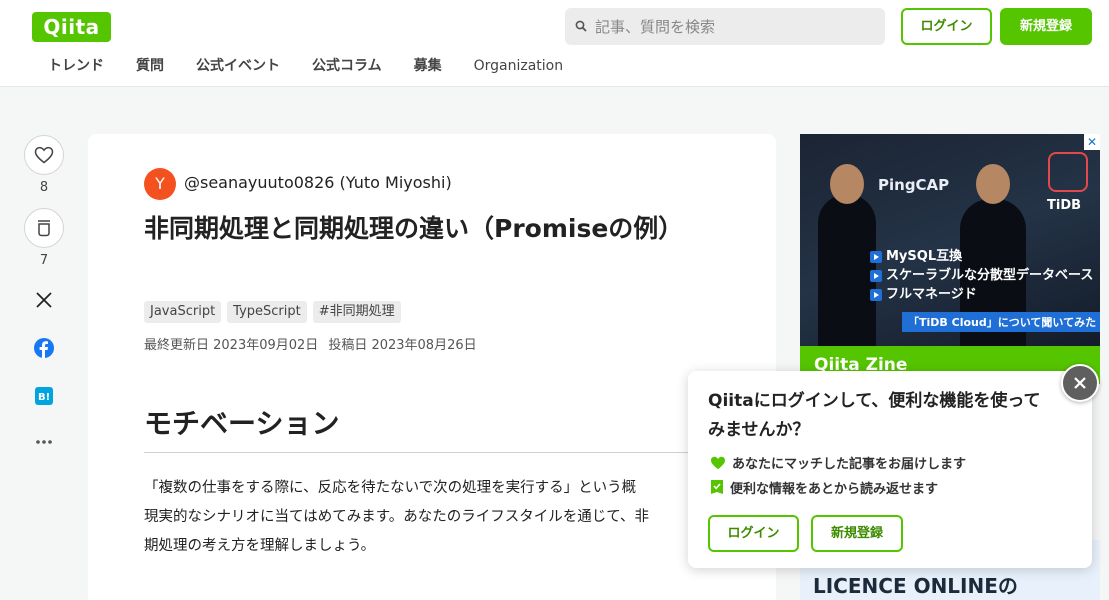 This screenshot has width=1109, height=600. What do you see at coordinates (981, 294) in the screenshot?
I see `ad-feature: フルマネージド` at bounding box center [981, 294].